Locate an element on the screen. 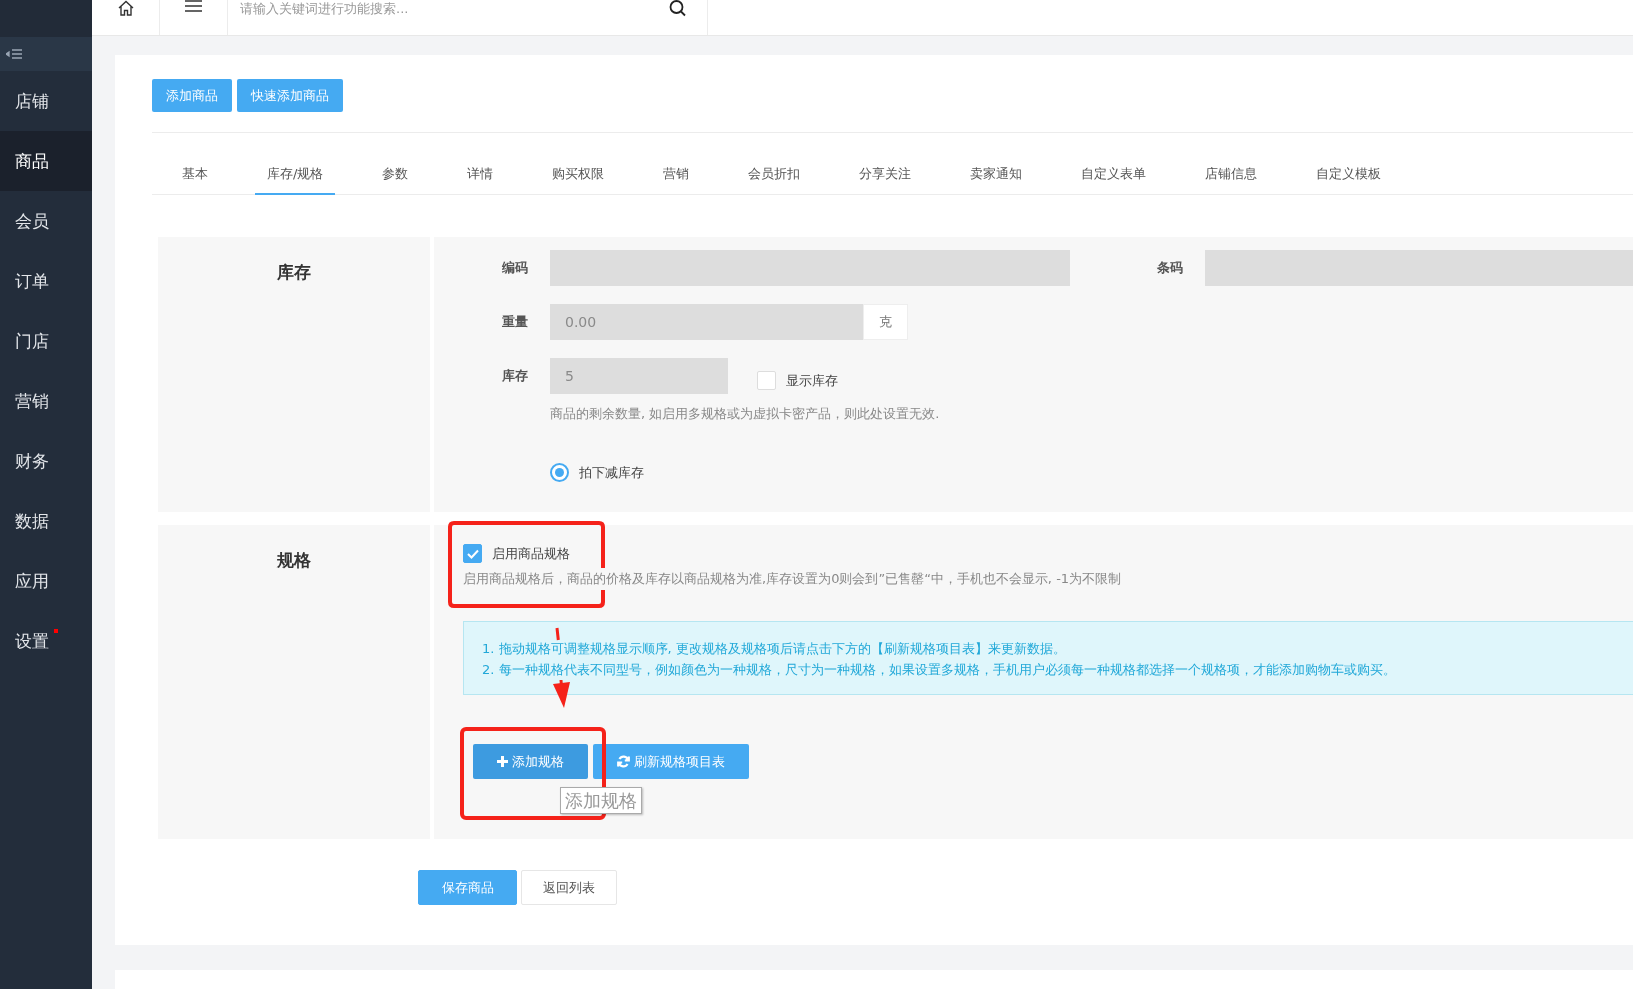 The image size is (1633, 989). checkbox is located at coordinates (472, 553).